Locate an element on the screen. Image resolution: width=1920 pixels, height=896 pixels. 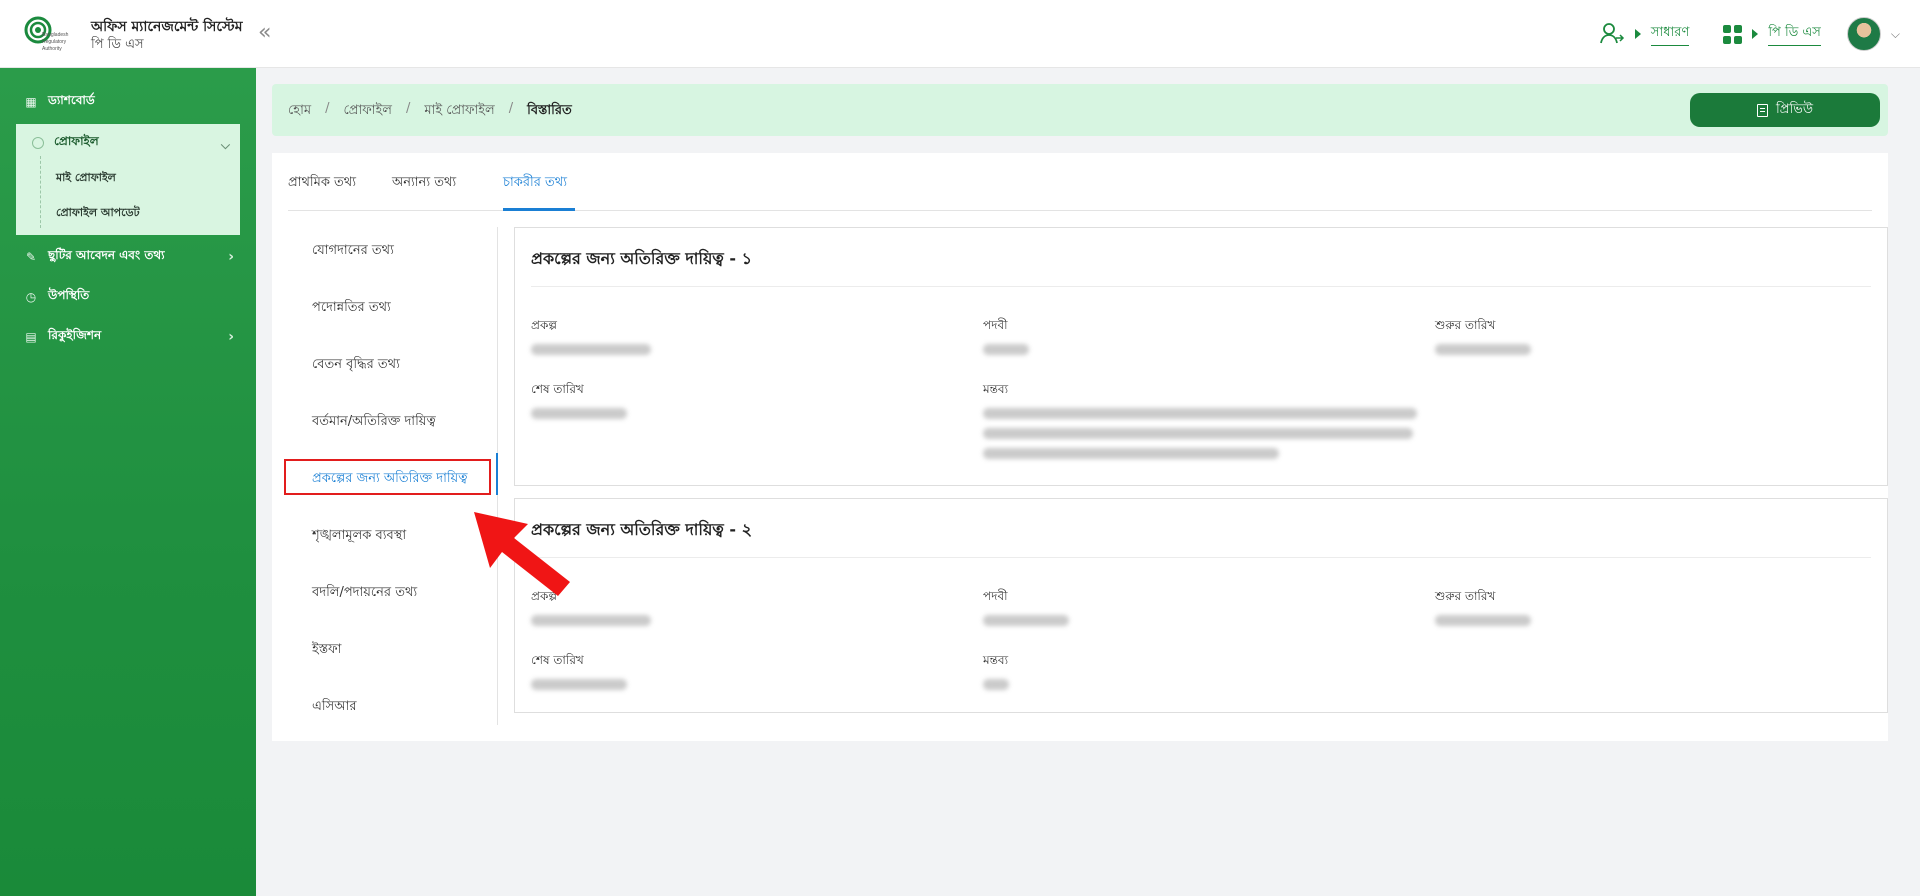
document-icon is located at coordinates (1763, 110).